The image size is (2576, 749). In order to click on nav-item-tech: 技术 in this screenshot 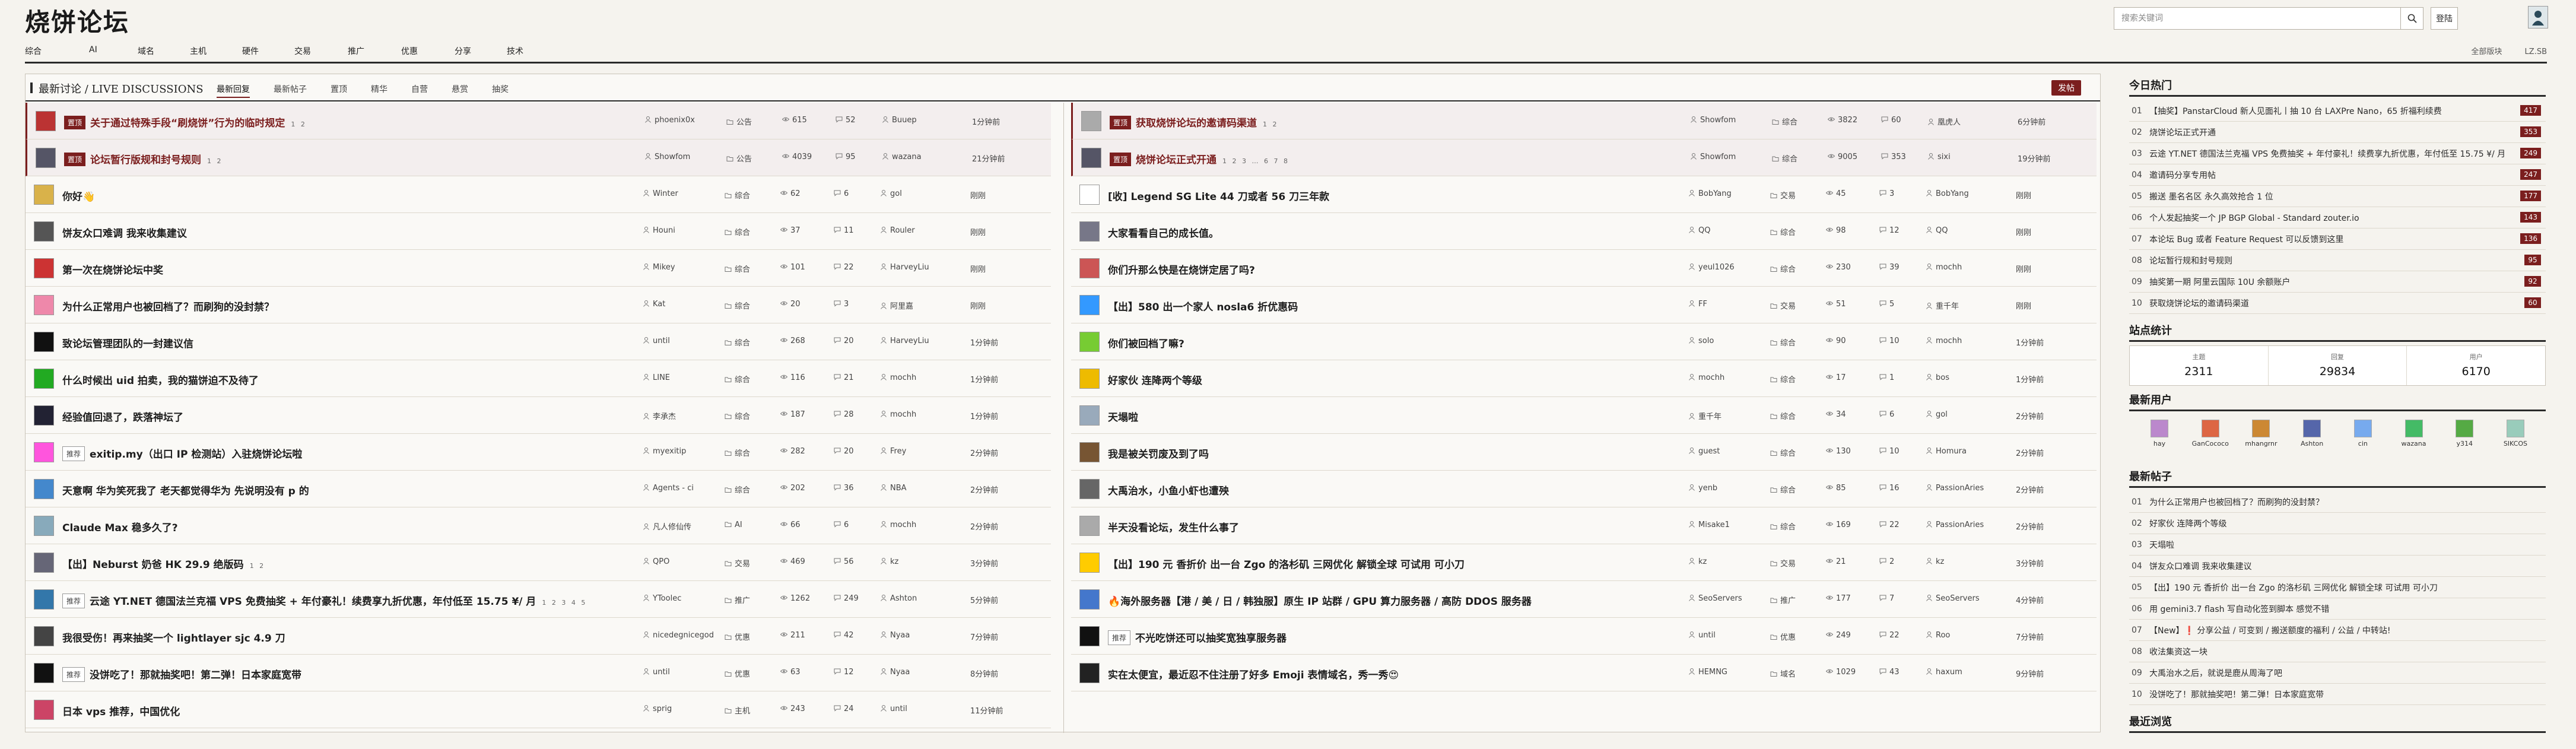, I will do `click(515, 51)`.